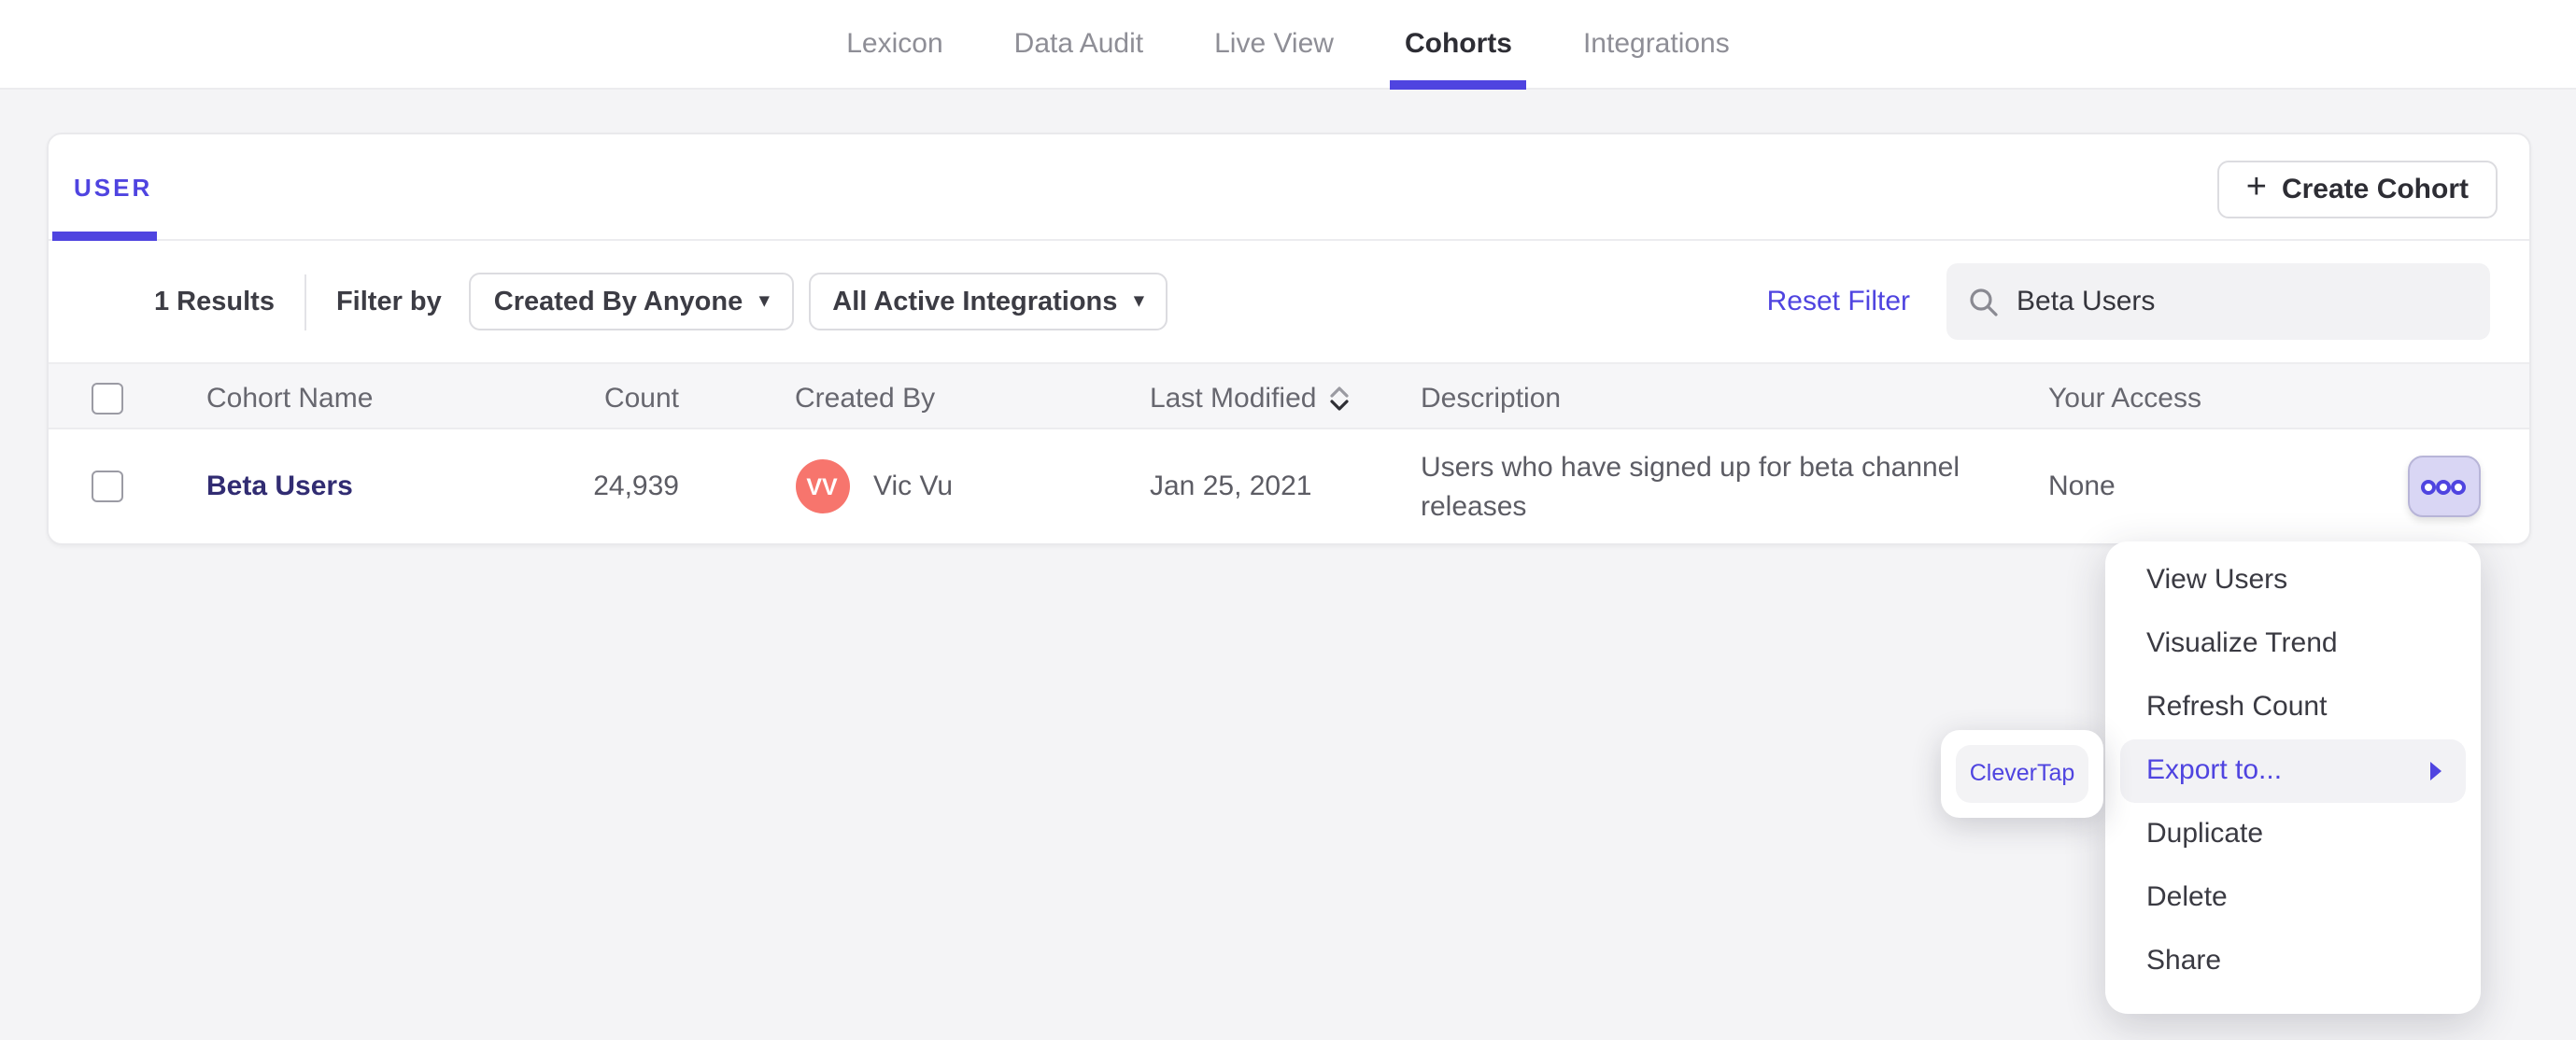  Describe the element at coordinates (1458, 44) in the screenshot. I see `tab-cohorts: Cohorts` at that location.